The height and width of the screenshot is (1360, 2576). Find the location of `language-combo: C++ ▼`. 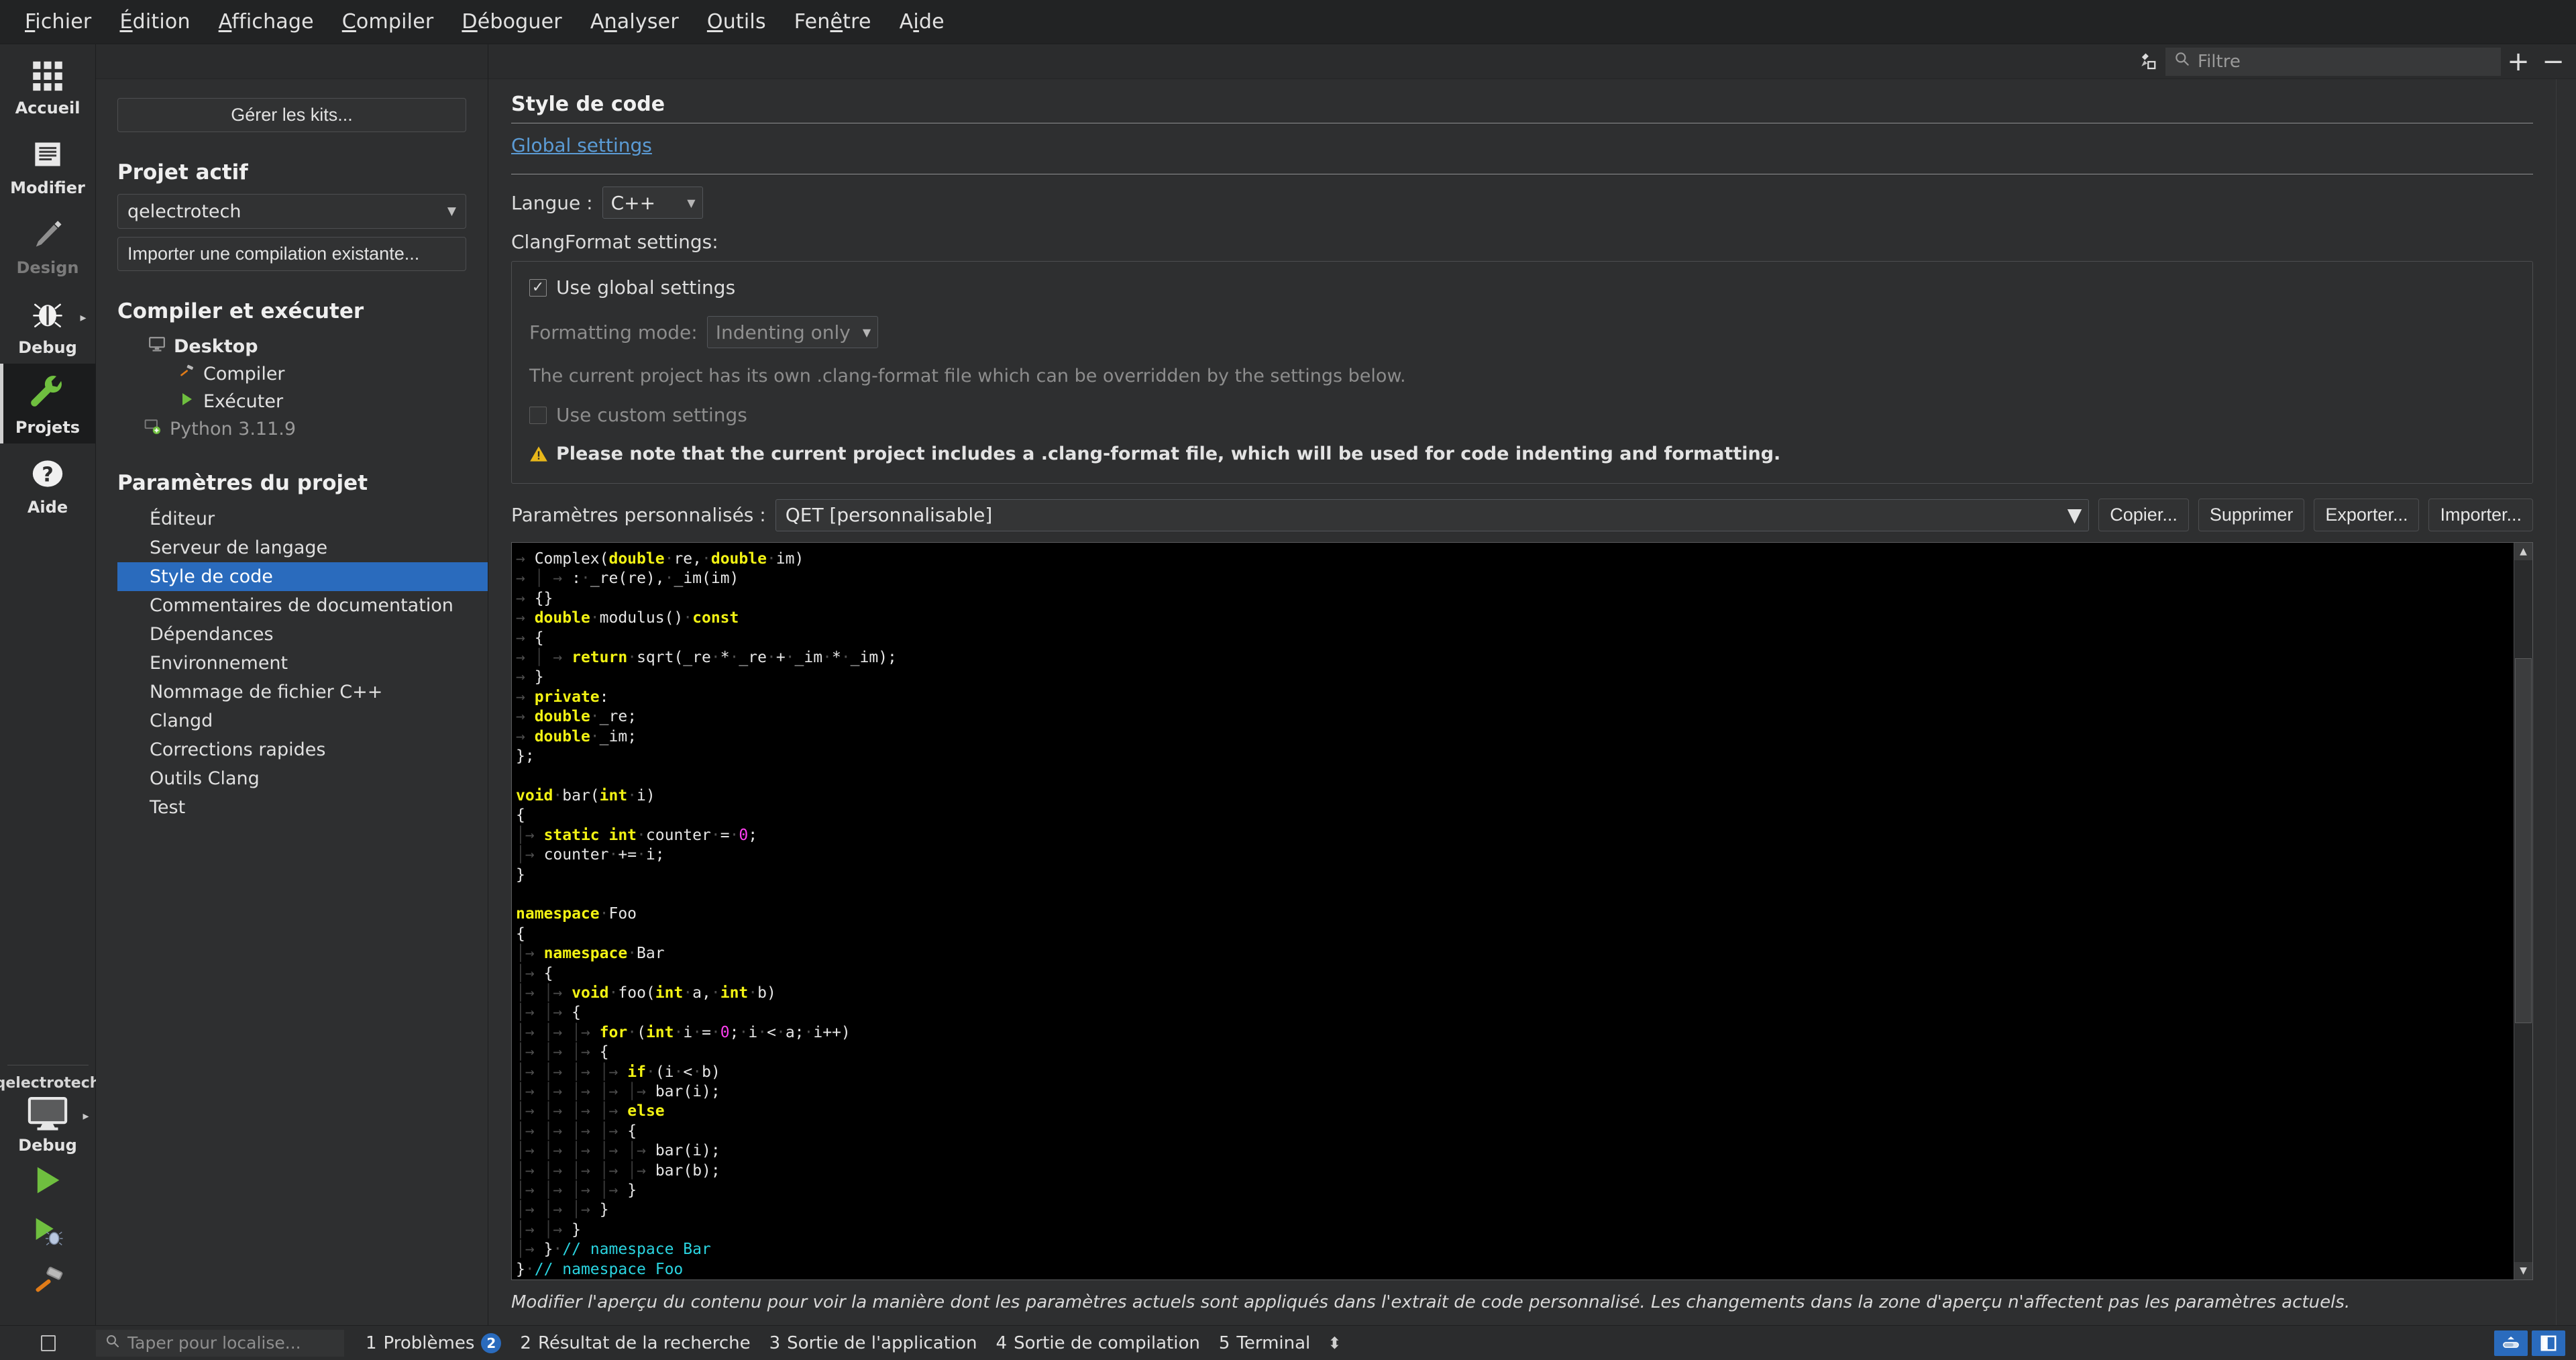

language-combo: C++ ▼ is located at coordinates (652, 203).